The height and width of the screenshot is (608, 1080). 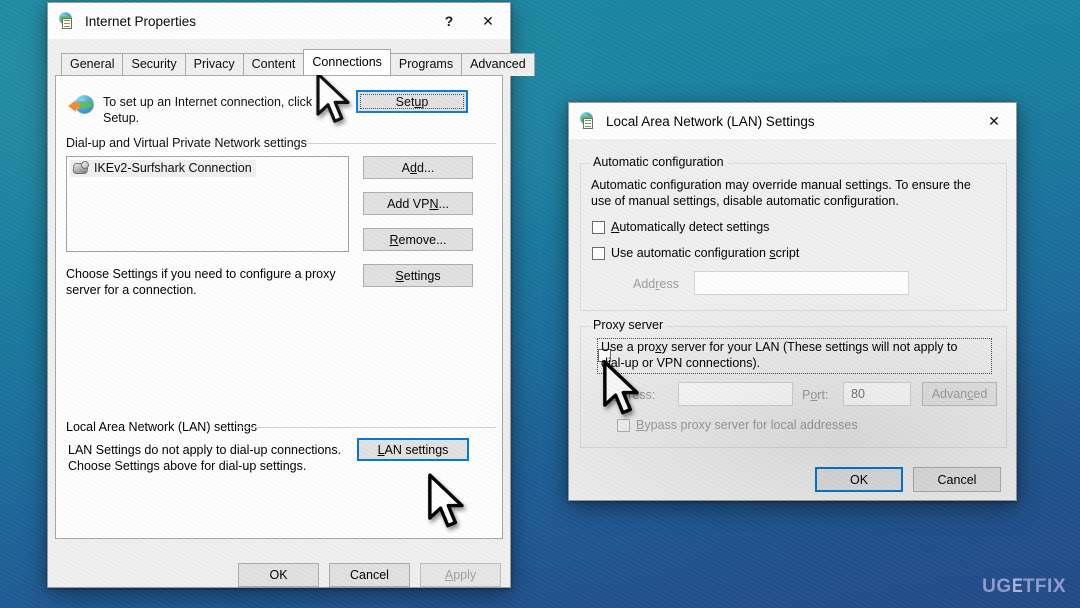 What do you see at coordinates (498, 64) in the screenshot?
I see `tab-advanced: Advanced` at bounding box center [498, 64].